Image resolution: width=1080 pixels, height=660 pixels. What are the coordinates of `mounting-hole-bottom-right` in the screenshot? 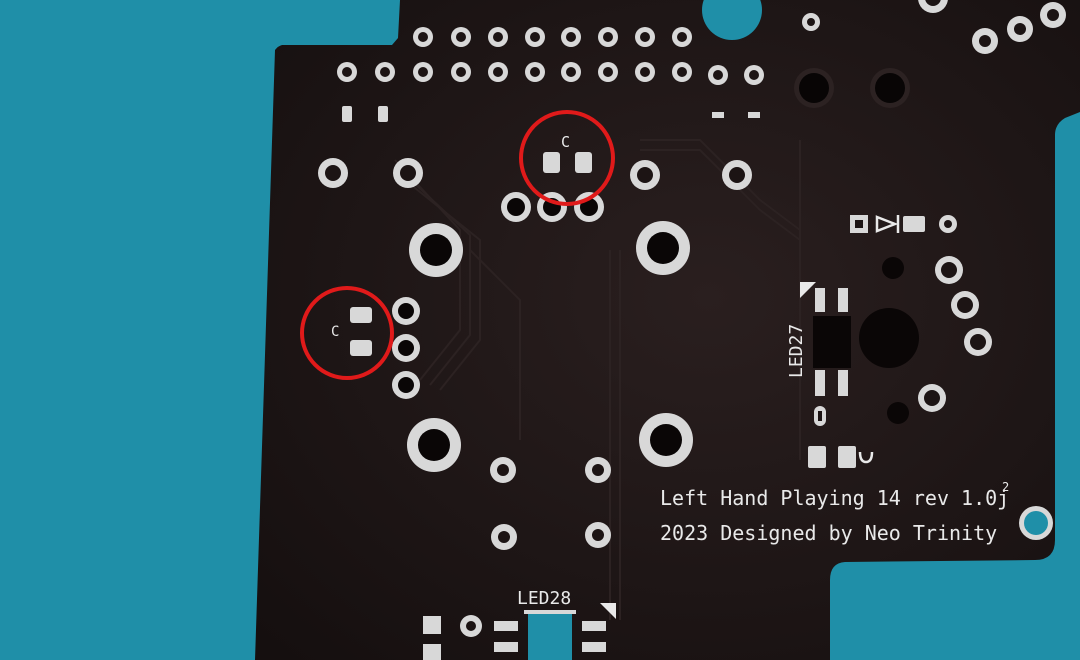 It's located at (1036, 523).